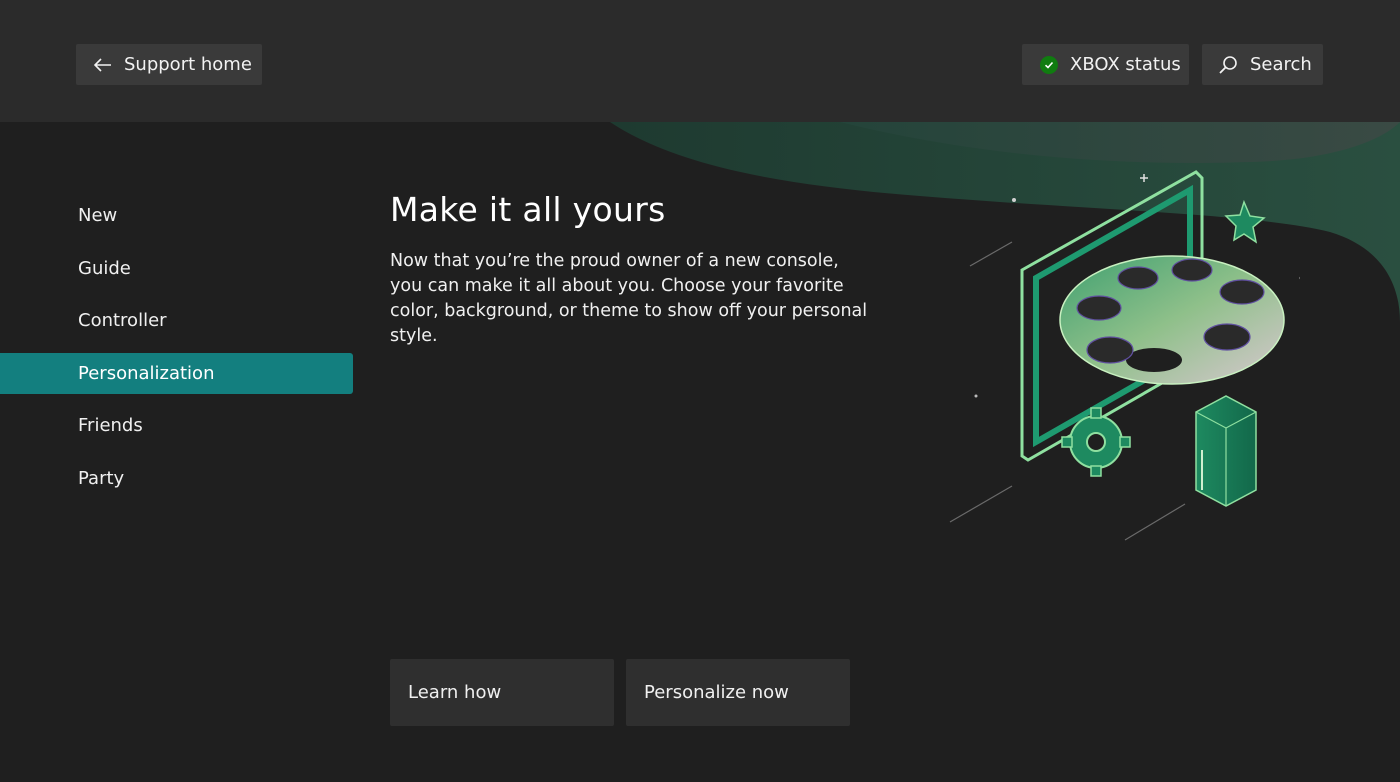  Describe the element at coordinates (104, 268) in the screenshot. I see `sidebar-item-label: Guide` at that location.